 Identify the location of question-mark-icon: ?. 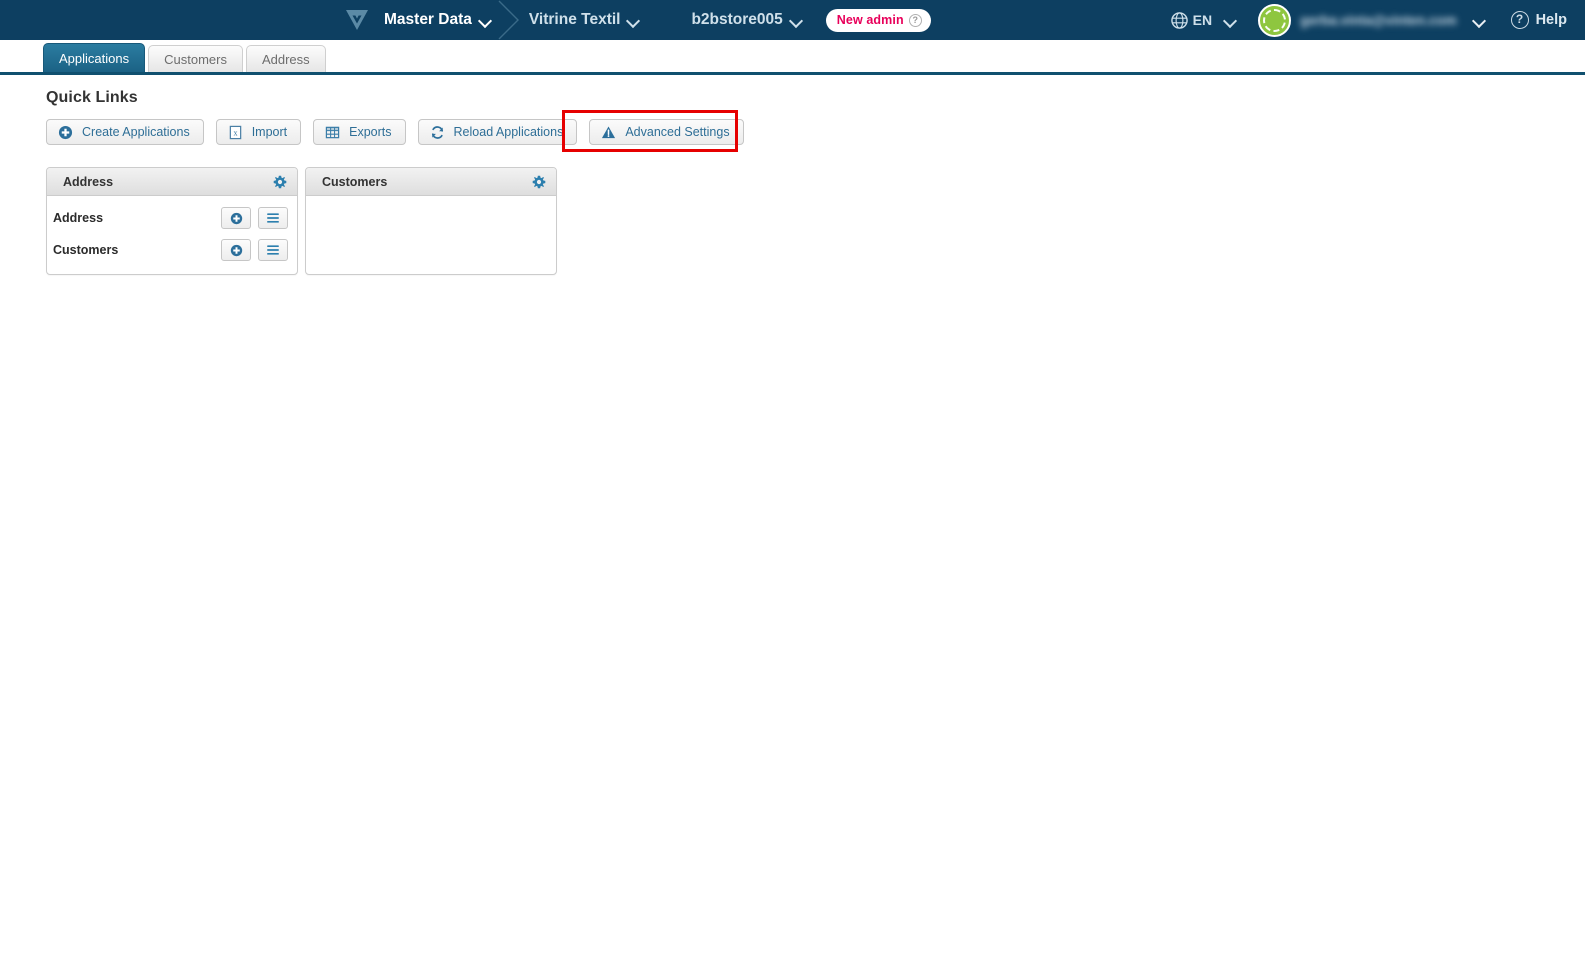
(915, 20).